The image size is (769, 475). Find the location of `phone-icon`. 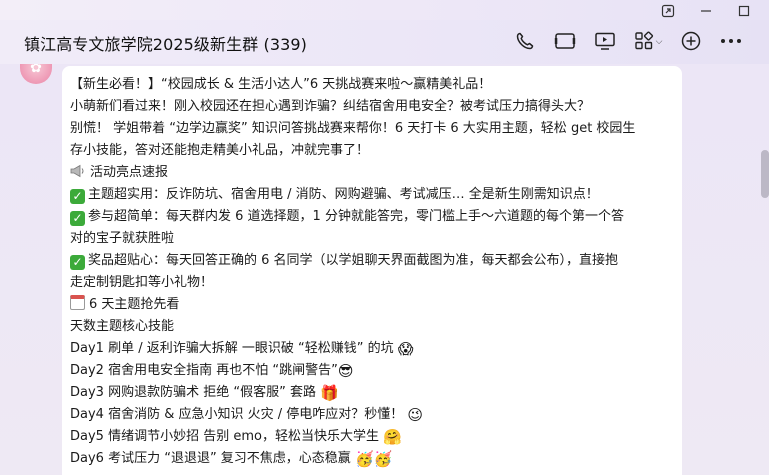

phone-icon is located at coordinates (525, 41).